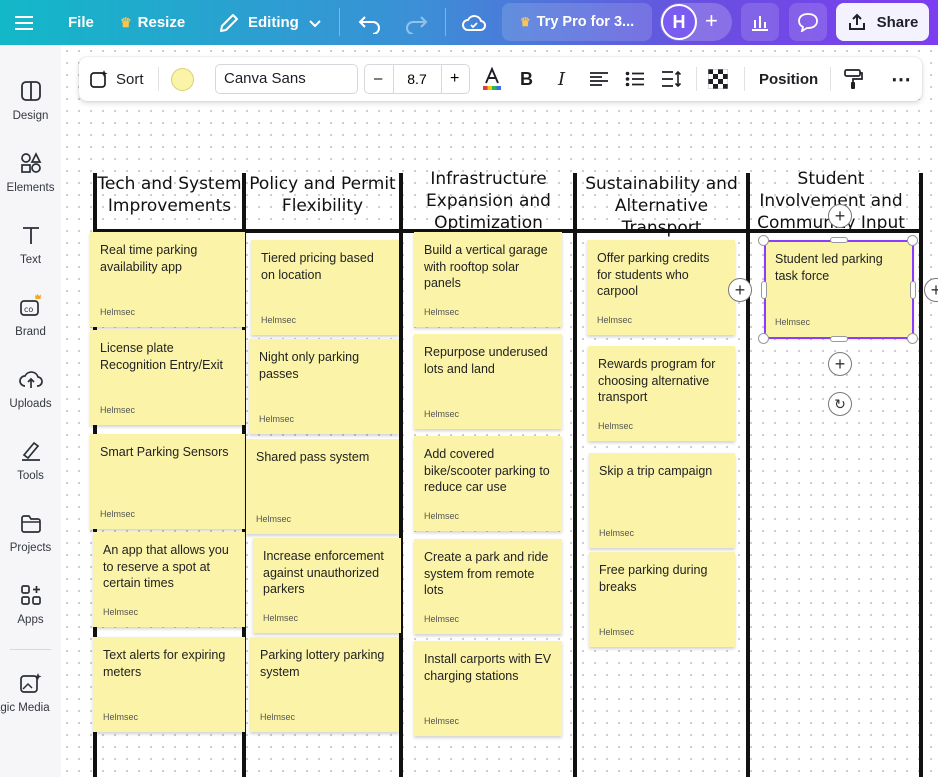  What do you see at coordinates (322, 486) in the screenshot?
I see `sticky-note: Shared pass system Helmsec` at bounding box center [322, 486].